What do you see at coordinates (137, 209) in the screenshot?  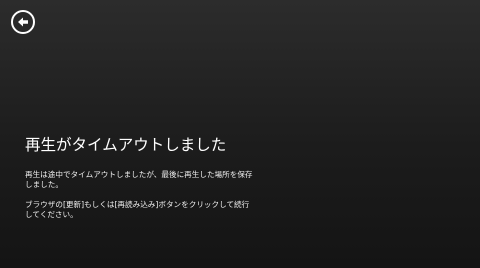 I see `error-message-reload: ブラウザの[更新]もしくは[再読み込み]ボタンをクリックして続行してください。` at bounding box center [137, 209].